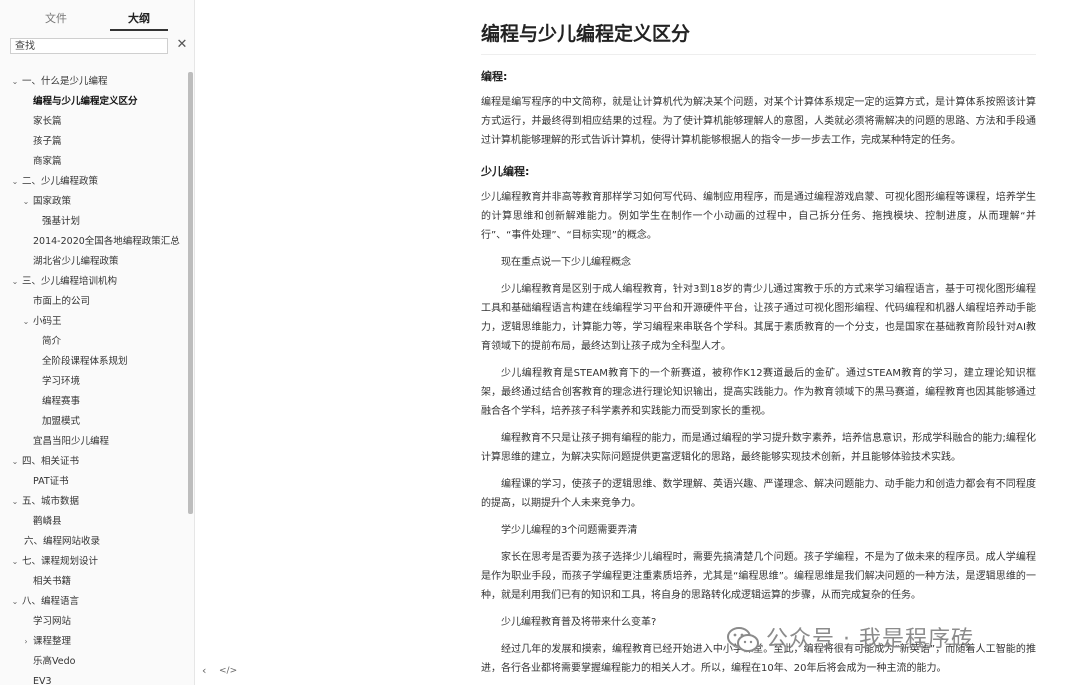 The width and height of the screenshot is (1080, 686). Describe the element at coordinates (97, 16) in the screenshot. I see `sidebar-tabs: 文件 大纲` at that location.